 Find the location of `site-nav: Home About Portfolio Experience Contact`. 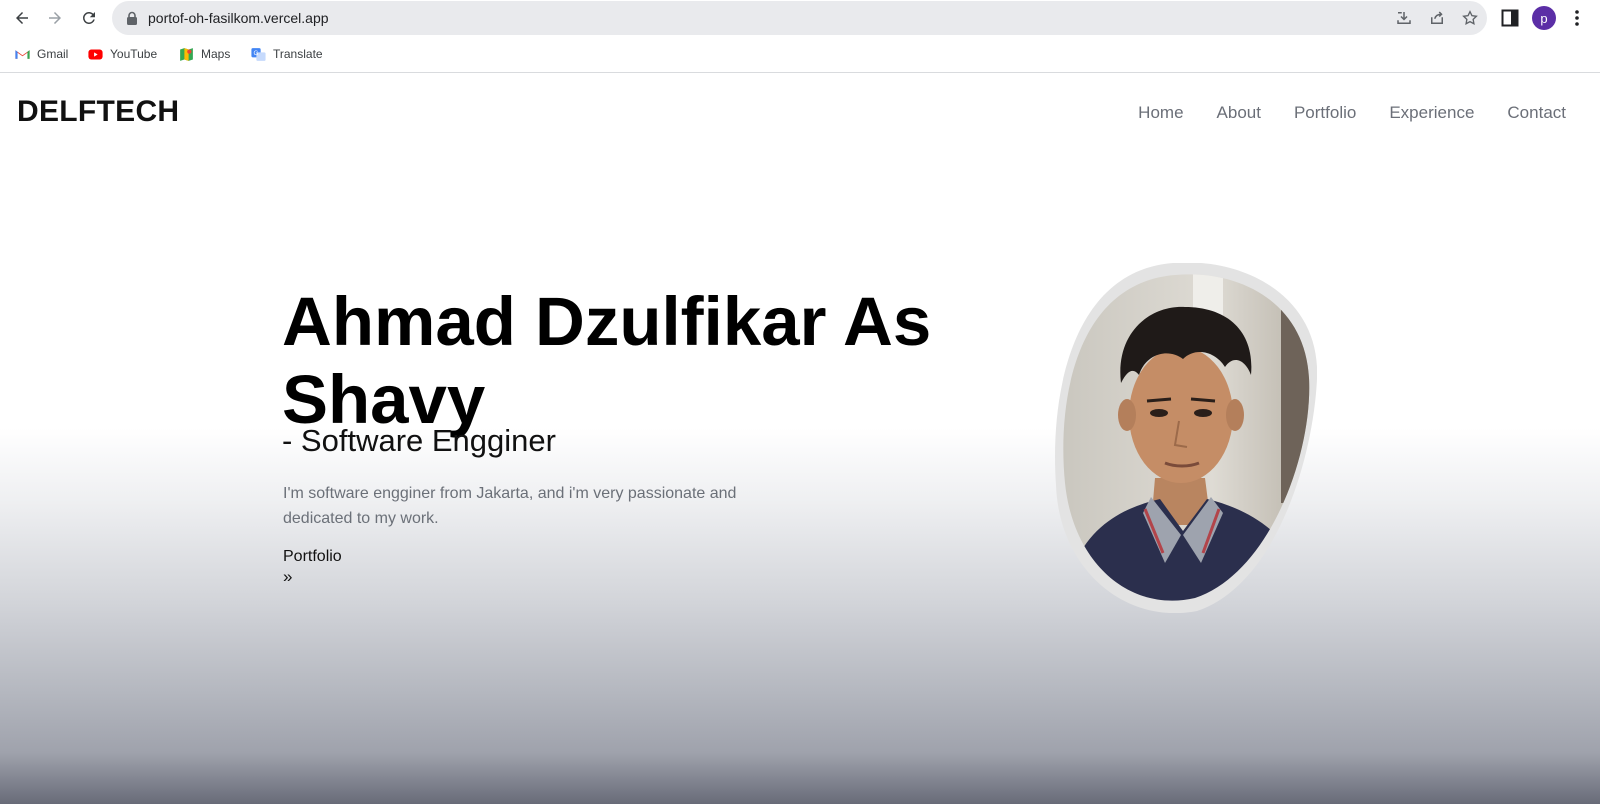

site-nav: Home About Portfolio Experience Contact is located at coordinates (1352, 113).